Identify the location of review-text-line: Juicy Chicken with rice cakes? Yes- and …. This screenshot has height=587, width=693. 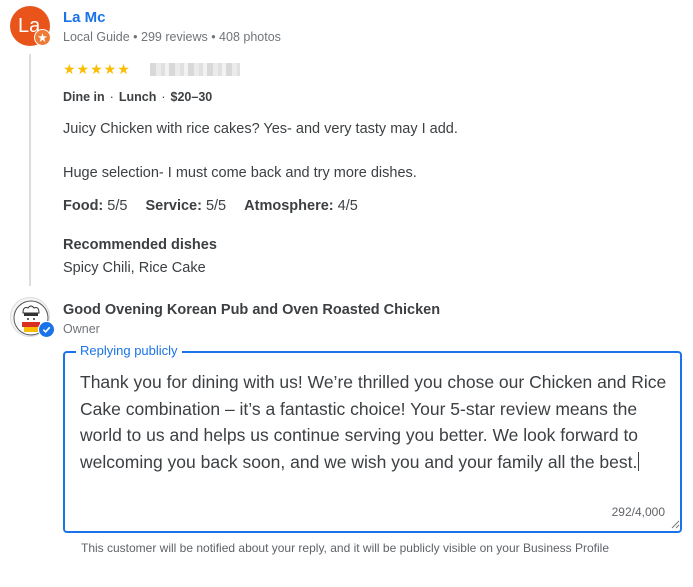
(260, 129).